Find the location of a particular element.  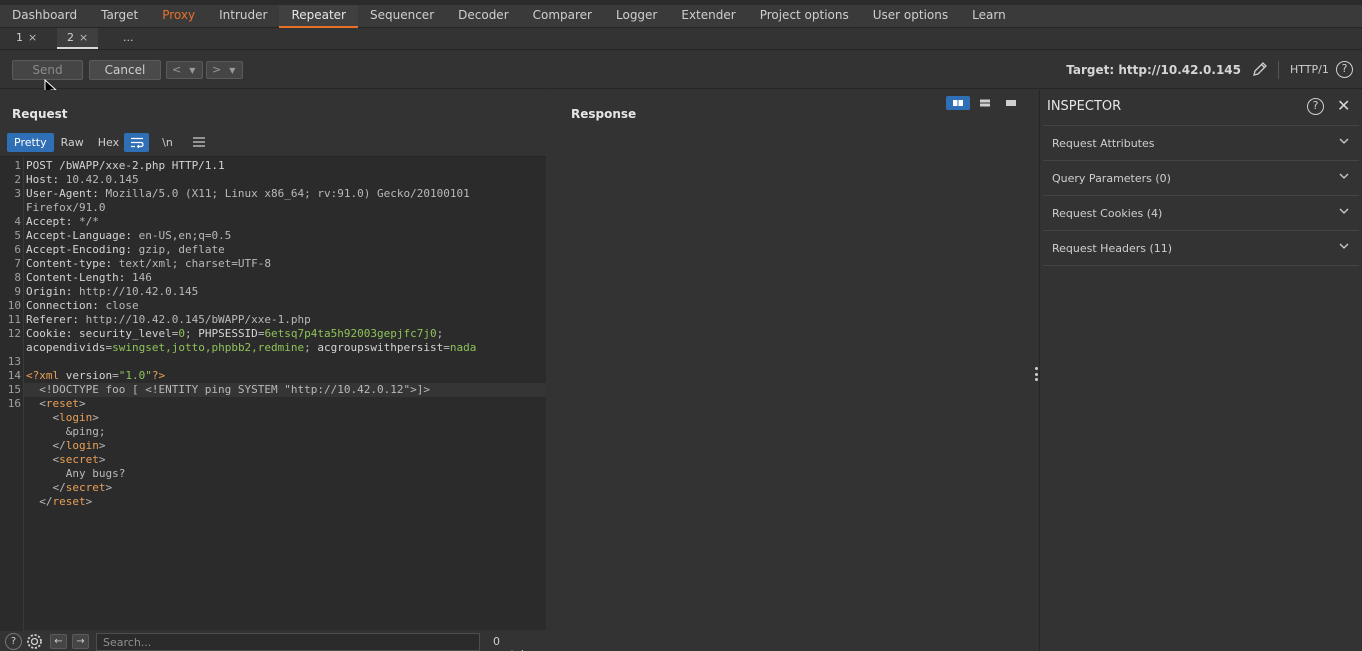

tab-pretty: Pretty is located at coordinates (30, 142).